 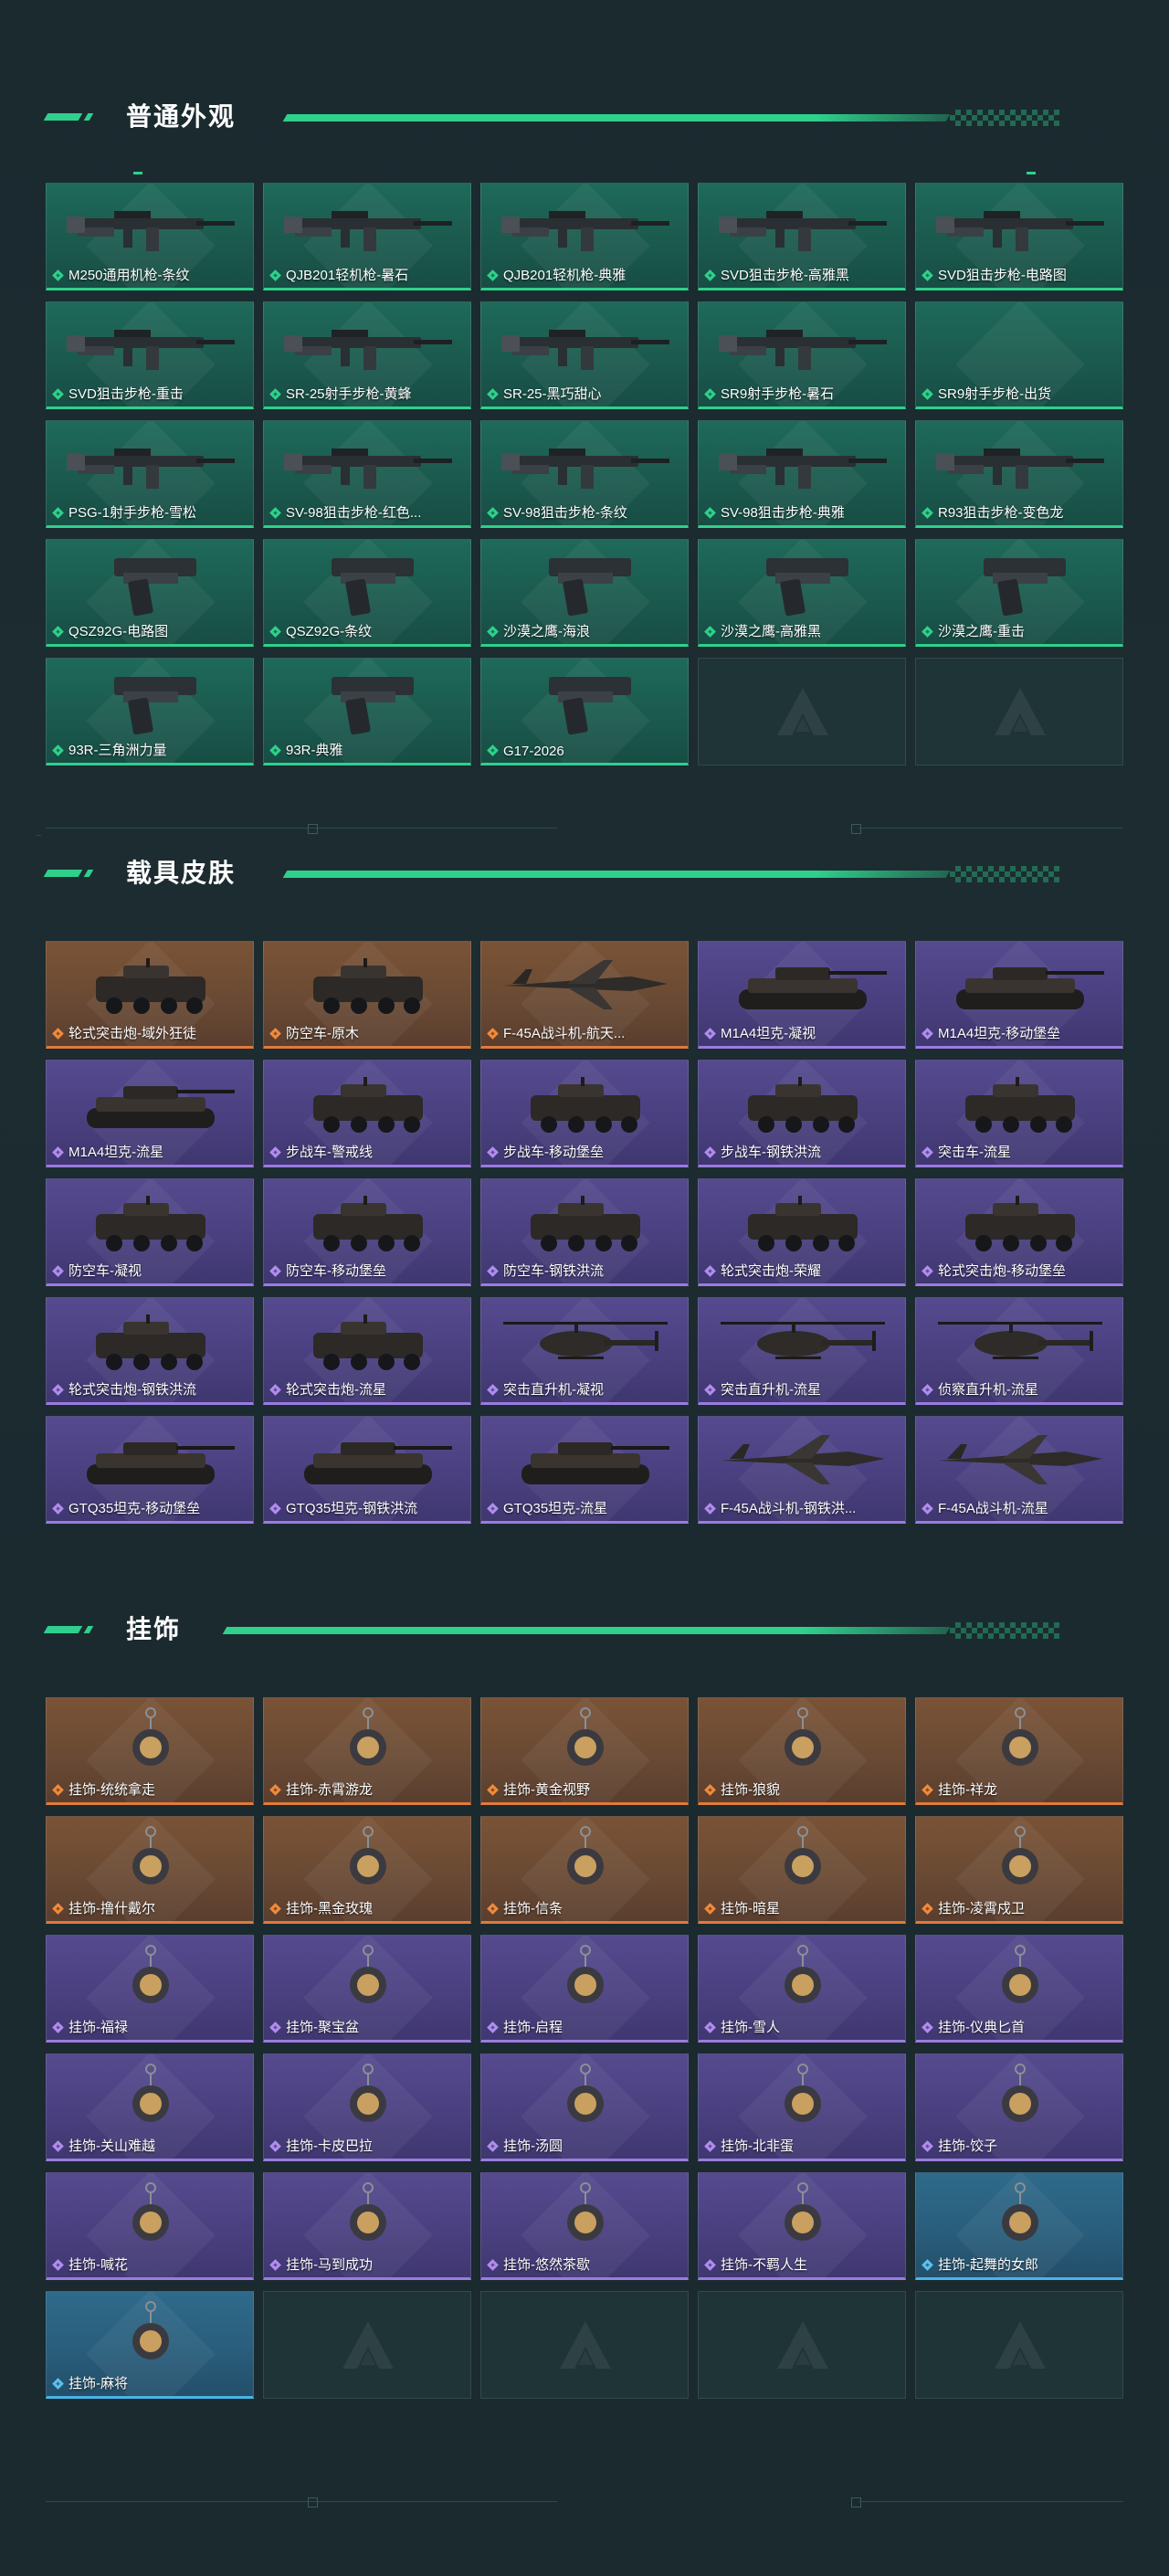 What do you see at coordinates (584, 1751) in the screenshot?
I see `item-card: 挂饰-黄金视野` at bounding box center [584, 1751].